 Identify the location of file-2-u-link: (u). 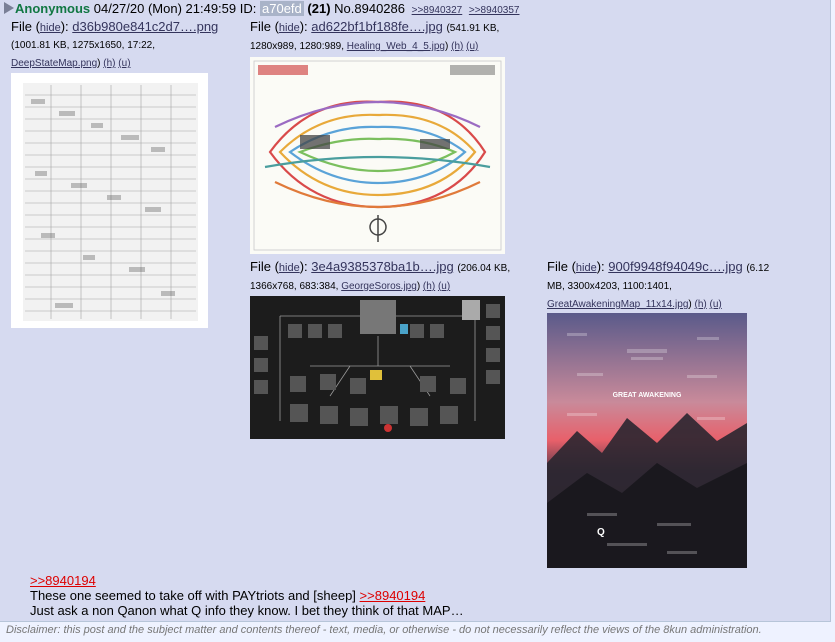
(472, 46).